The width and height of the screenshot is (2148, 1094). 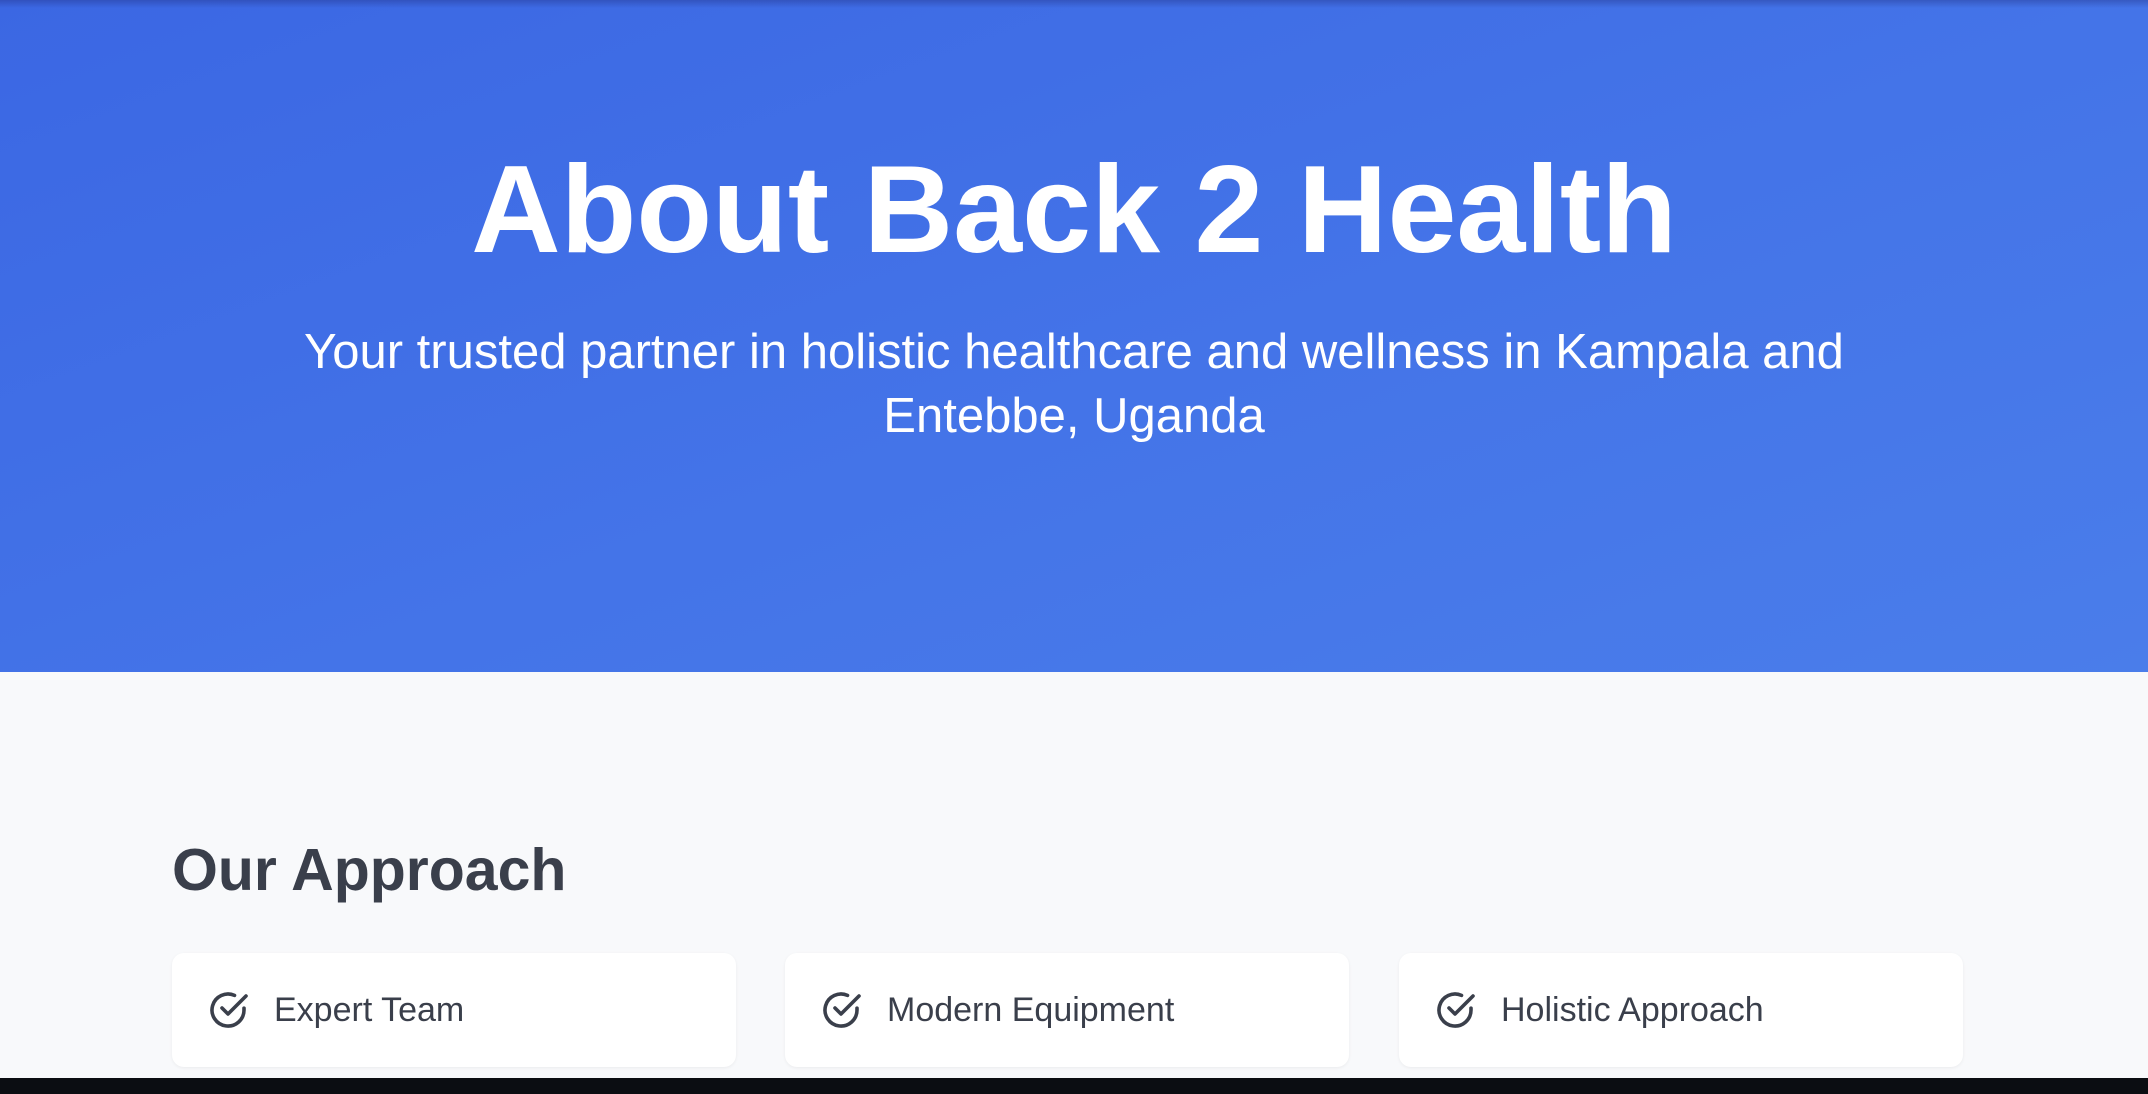 I want to click on approach-card-expert-team: Expert Team, so click(x=454, y=1010).